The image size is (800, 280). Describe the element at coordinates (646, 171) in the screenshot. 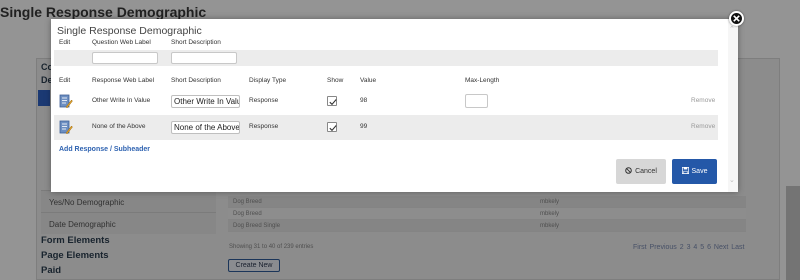

I see `cancel-label: Cancel` at that location.